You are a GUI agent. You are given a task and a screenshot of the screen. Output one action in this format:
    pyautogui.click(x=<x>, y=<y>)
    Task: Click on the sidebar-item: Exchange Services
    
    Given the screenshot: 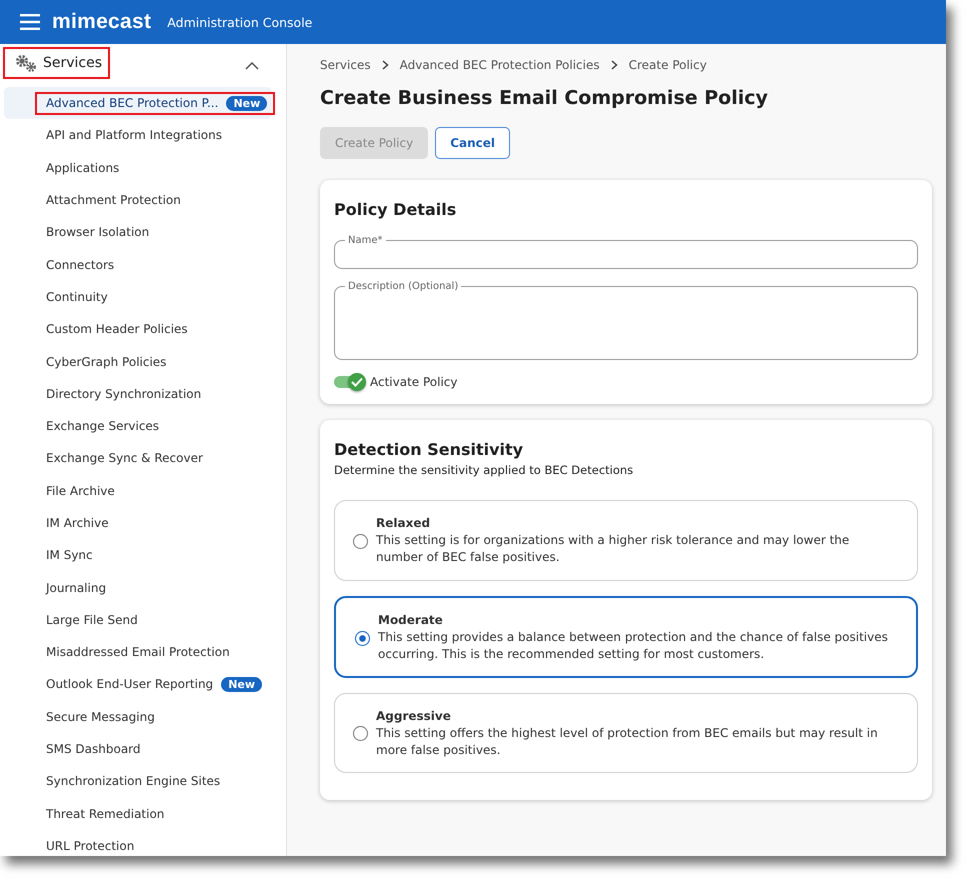 What is the action you would take?
    pyautogui.click(x=101, y=426)
    